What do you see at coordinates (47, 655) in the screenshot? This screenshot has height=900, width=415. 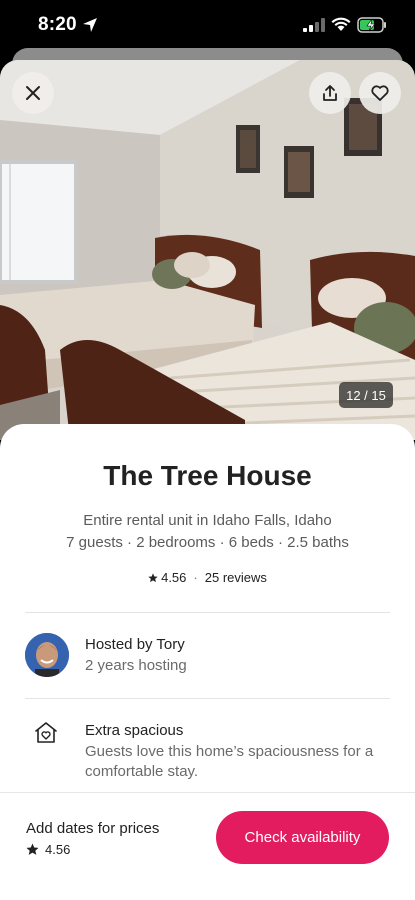 I see `avatar` at bounding box center [47, 655].